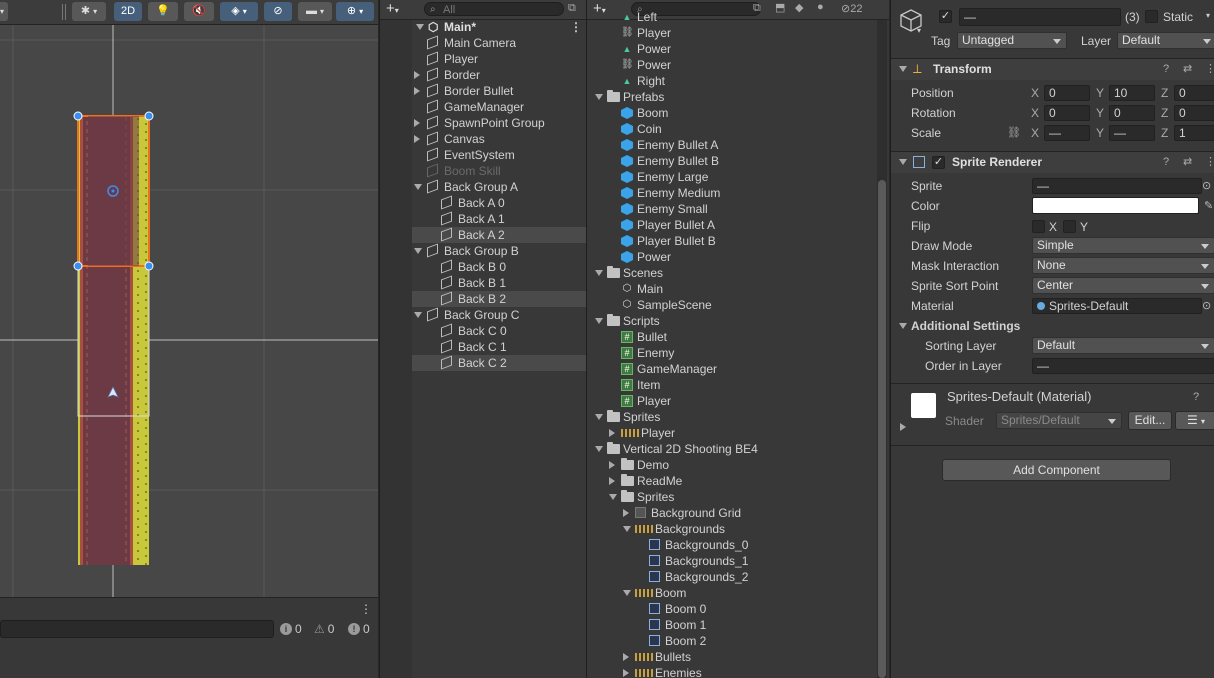  Describe the element at coordinates (1117, 186) in the screenshot. I see `sprite-object-field: —` at that location.